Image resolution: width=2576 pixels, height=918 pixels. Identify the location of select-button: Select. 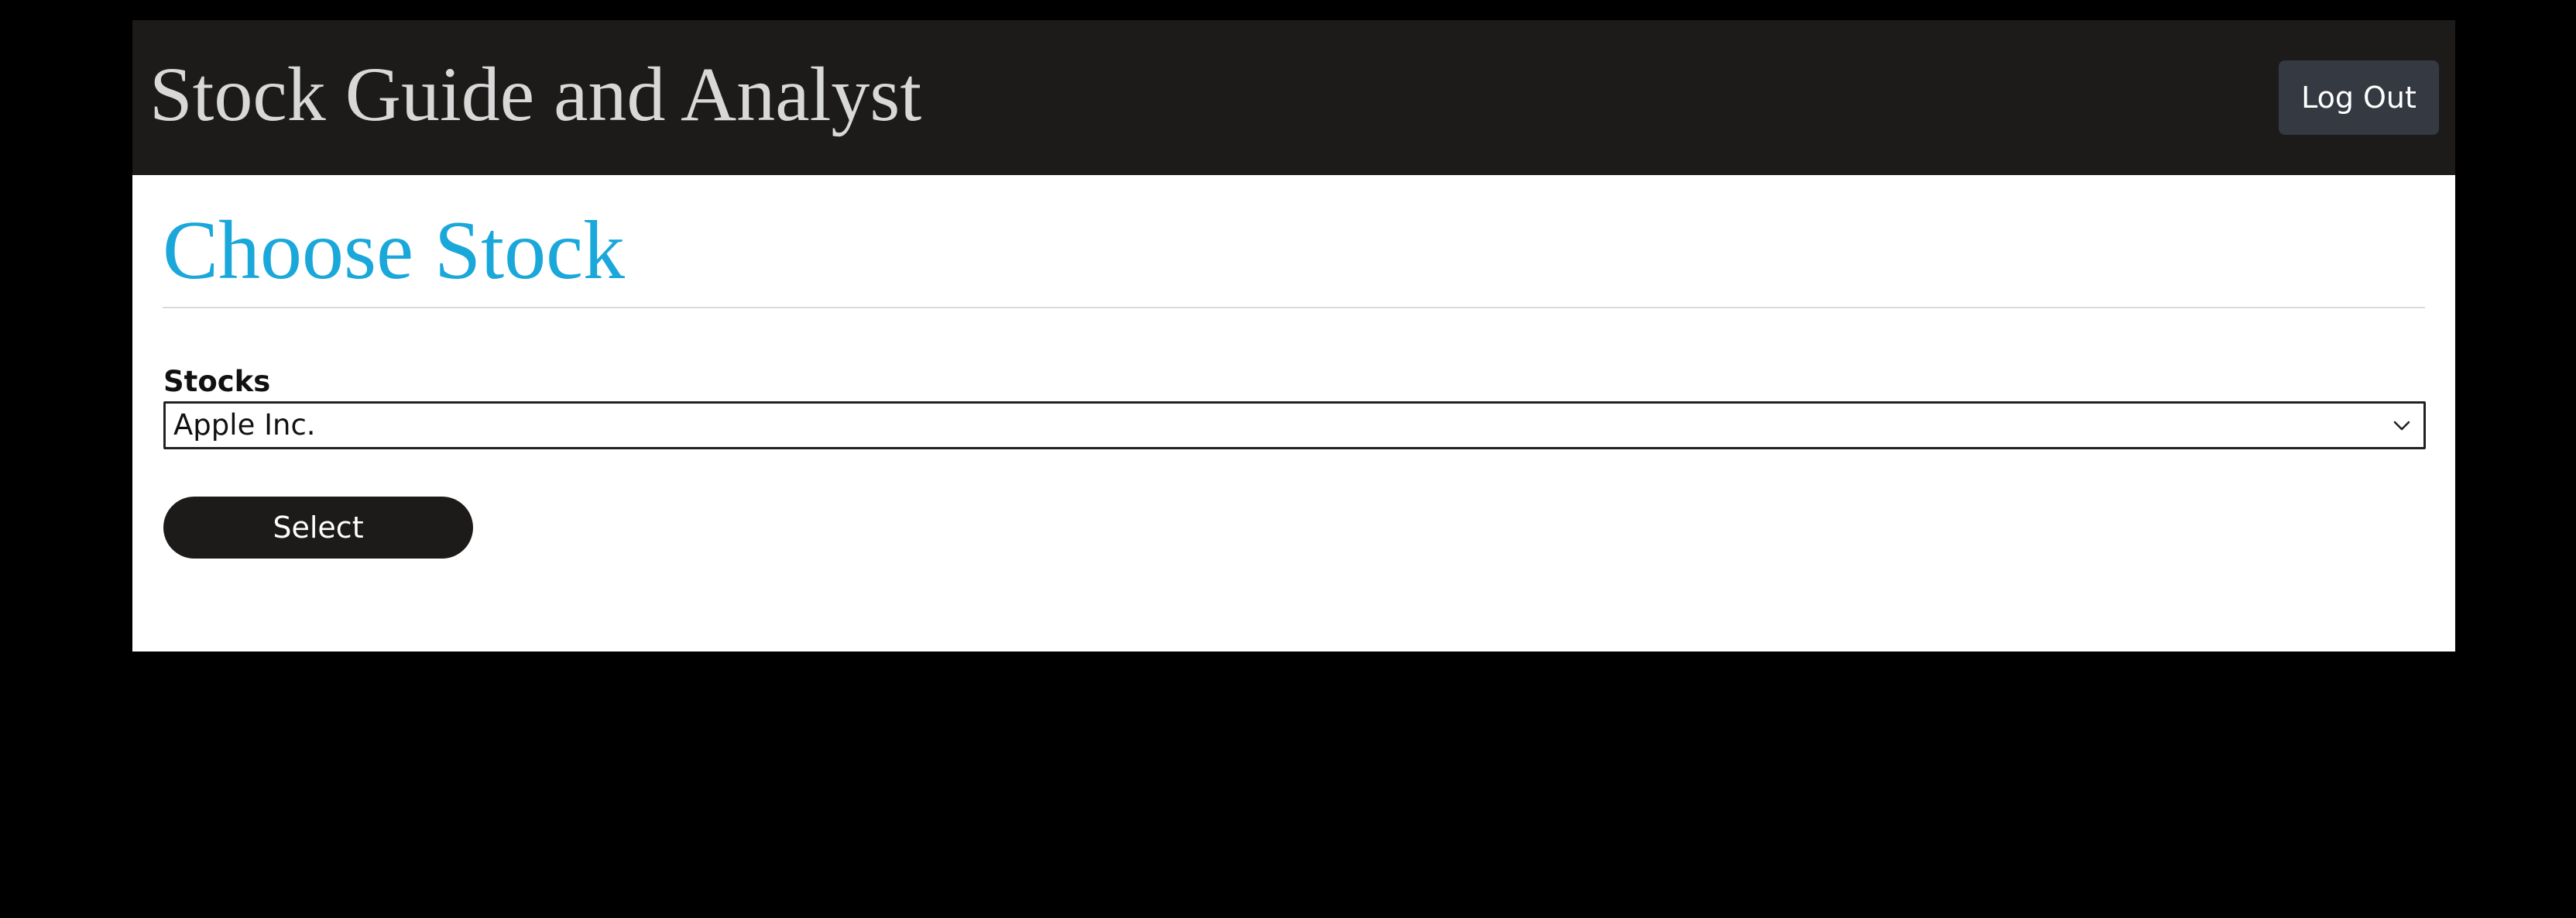
(318, 528).